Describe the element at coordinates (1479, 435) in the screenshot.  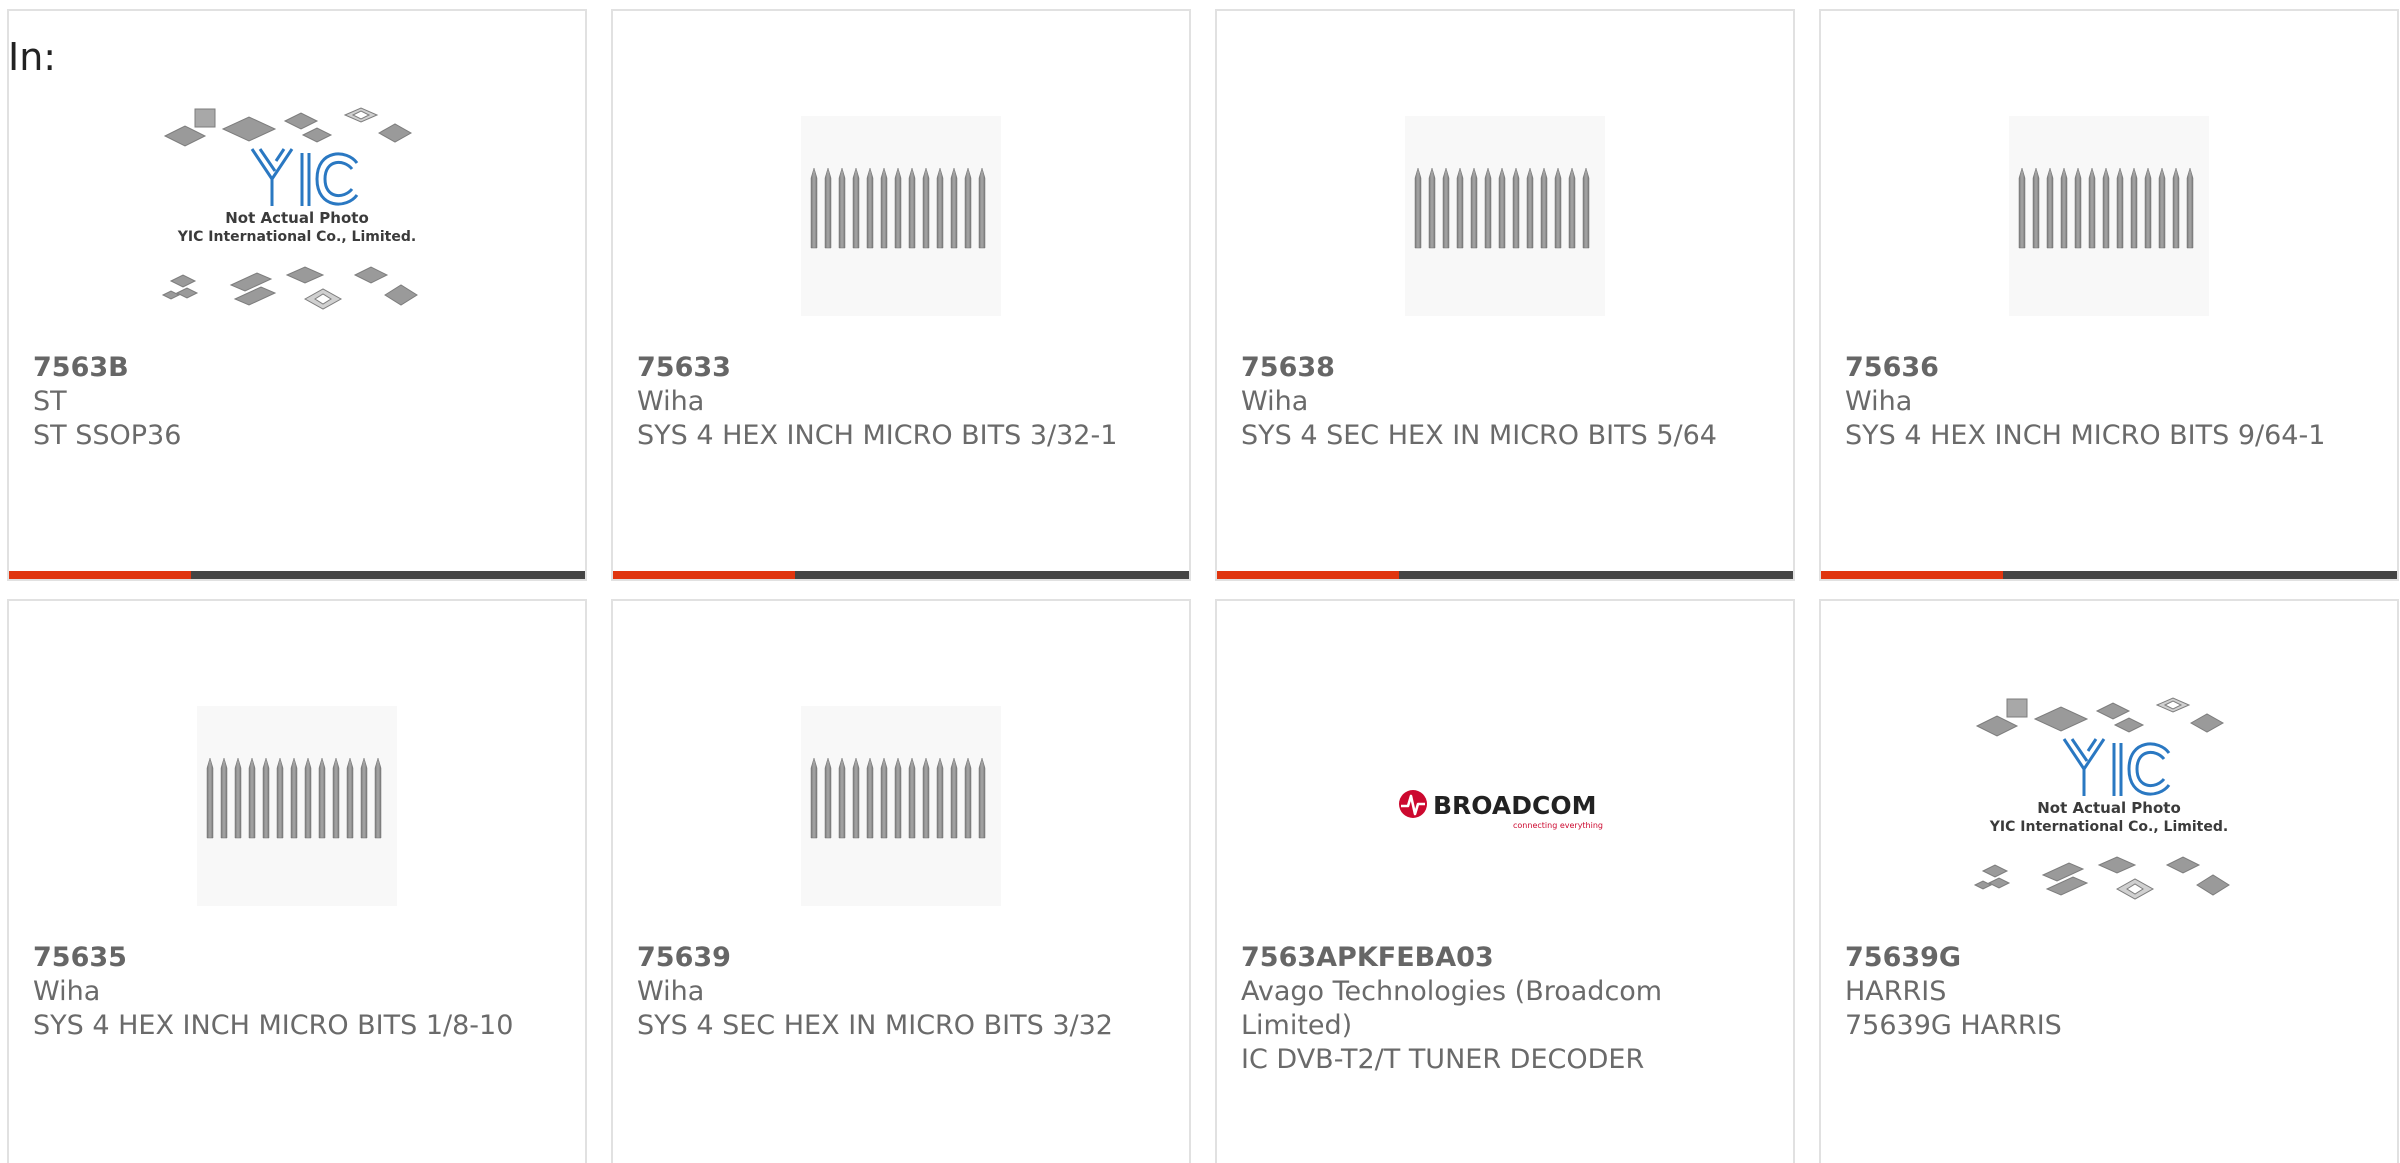
I see `description: SYS 4 SEC HEX IN MICRO BITS 5/64` at that location.